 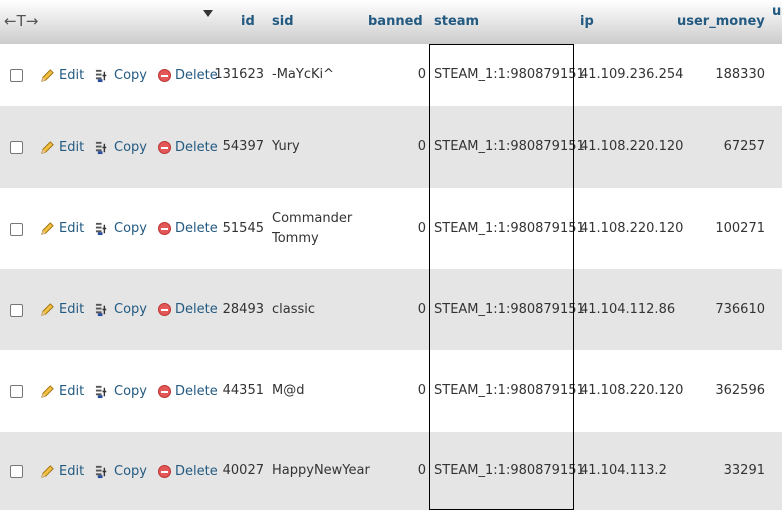 I want to click on column-arrows-icon: ←T→, so click(x=21, y=21).